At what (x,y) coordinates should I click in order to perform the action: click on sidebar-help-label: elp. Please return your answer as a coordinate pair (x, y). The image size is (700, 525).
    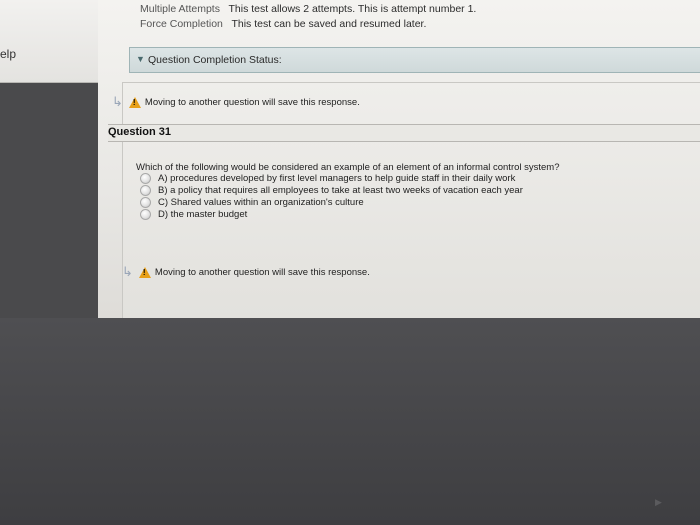
    Looking at the image, I should click on (8, 54).